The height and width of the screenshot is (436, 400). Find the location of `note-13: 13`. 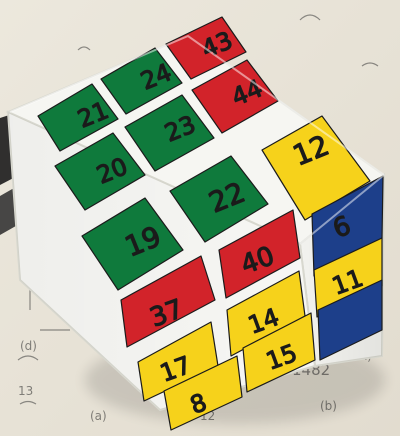

note-13: 13 is located at coordinates (25, 391).